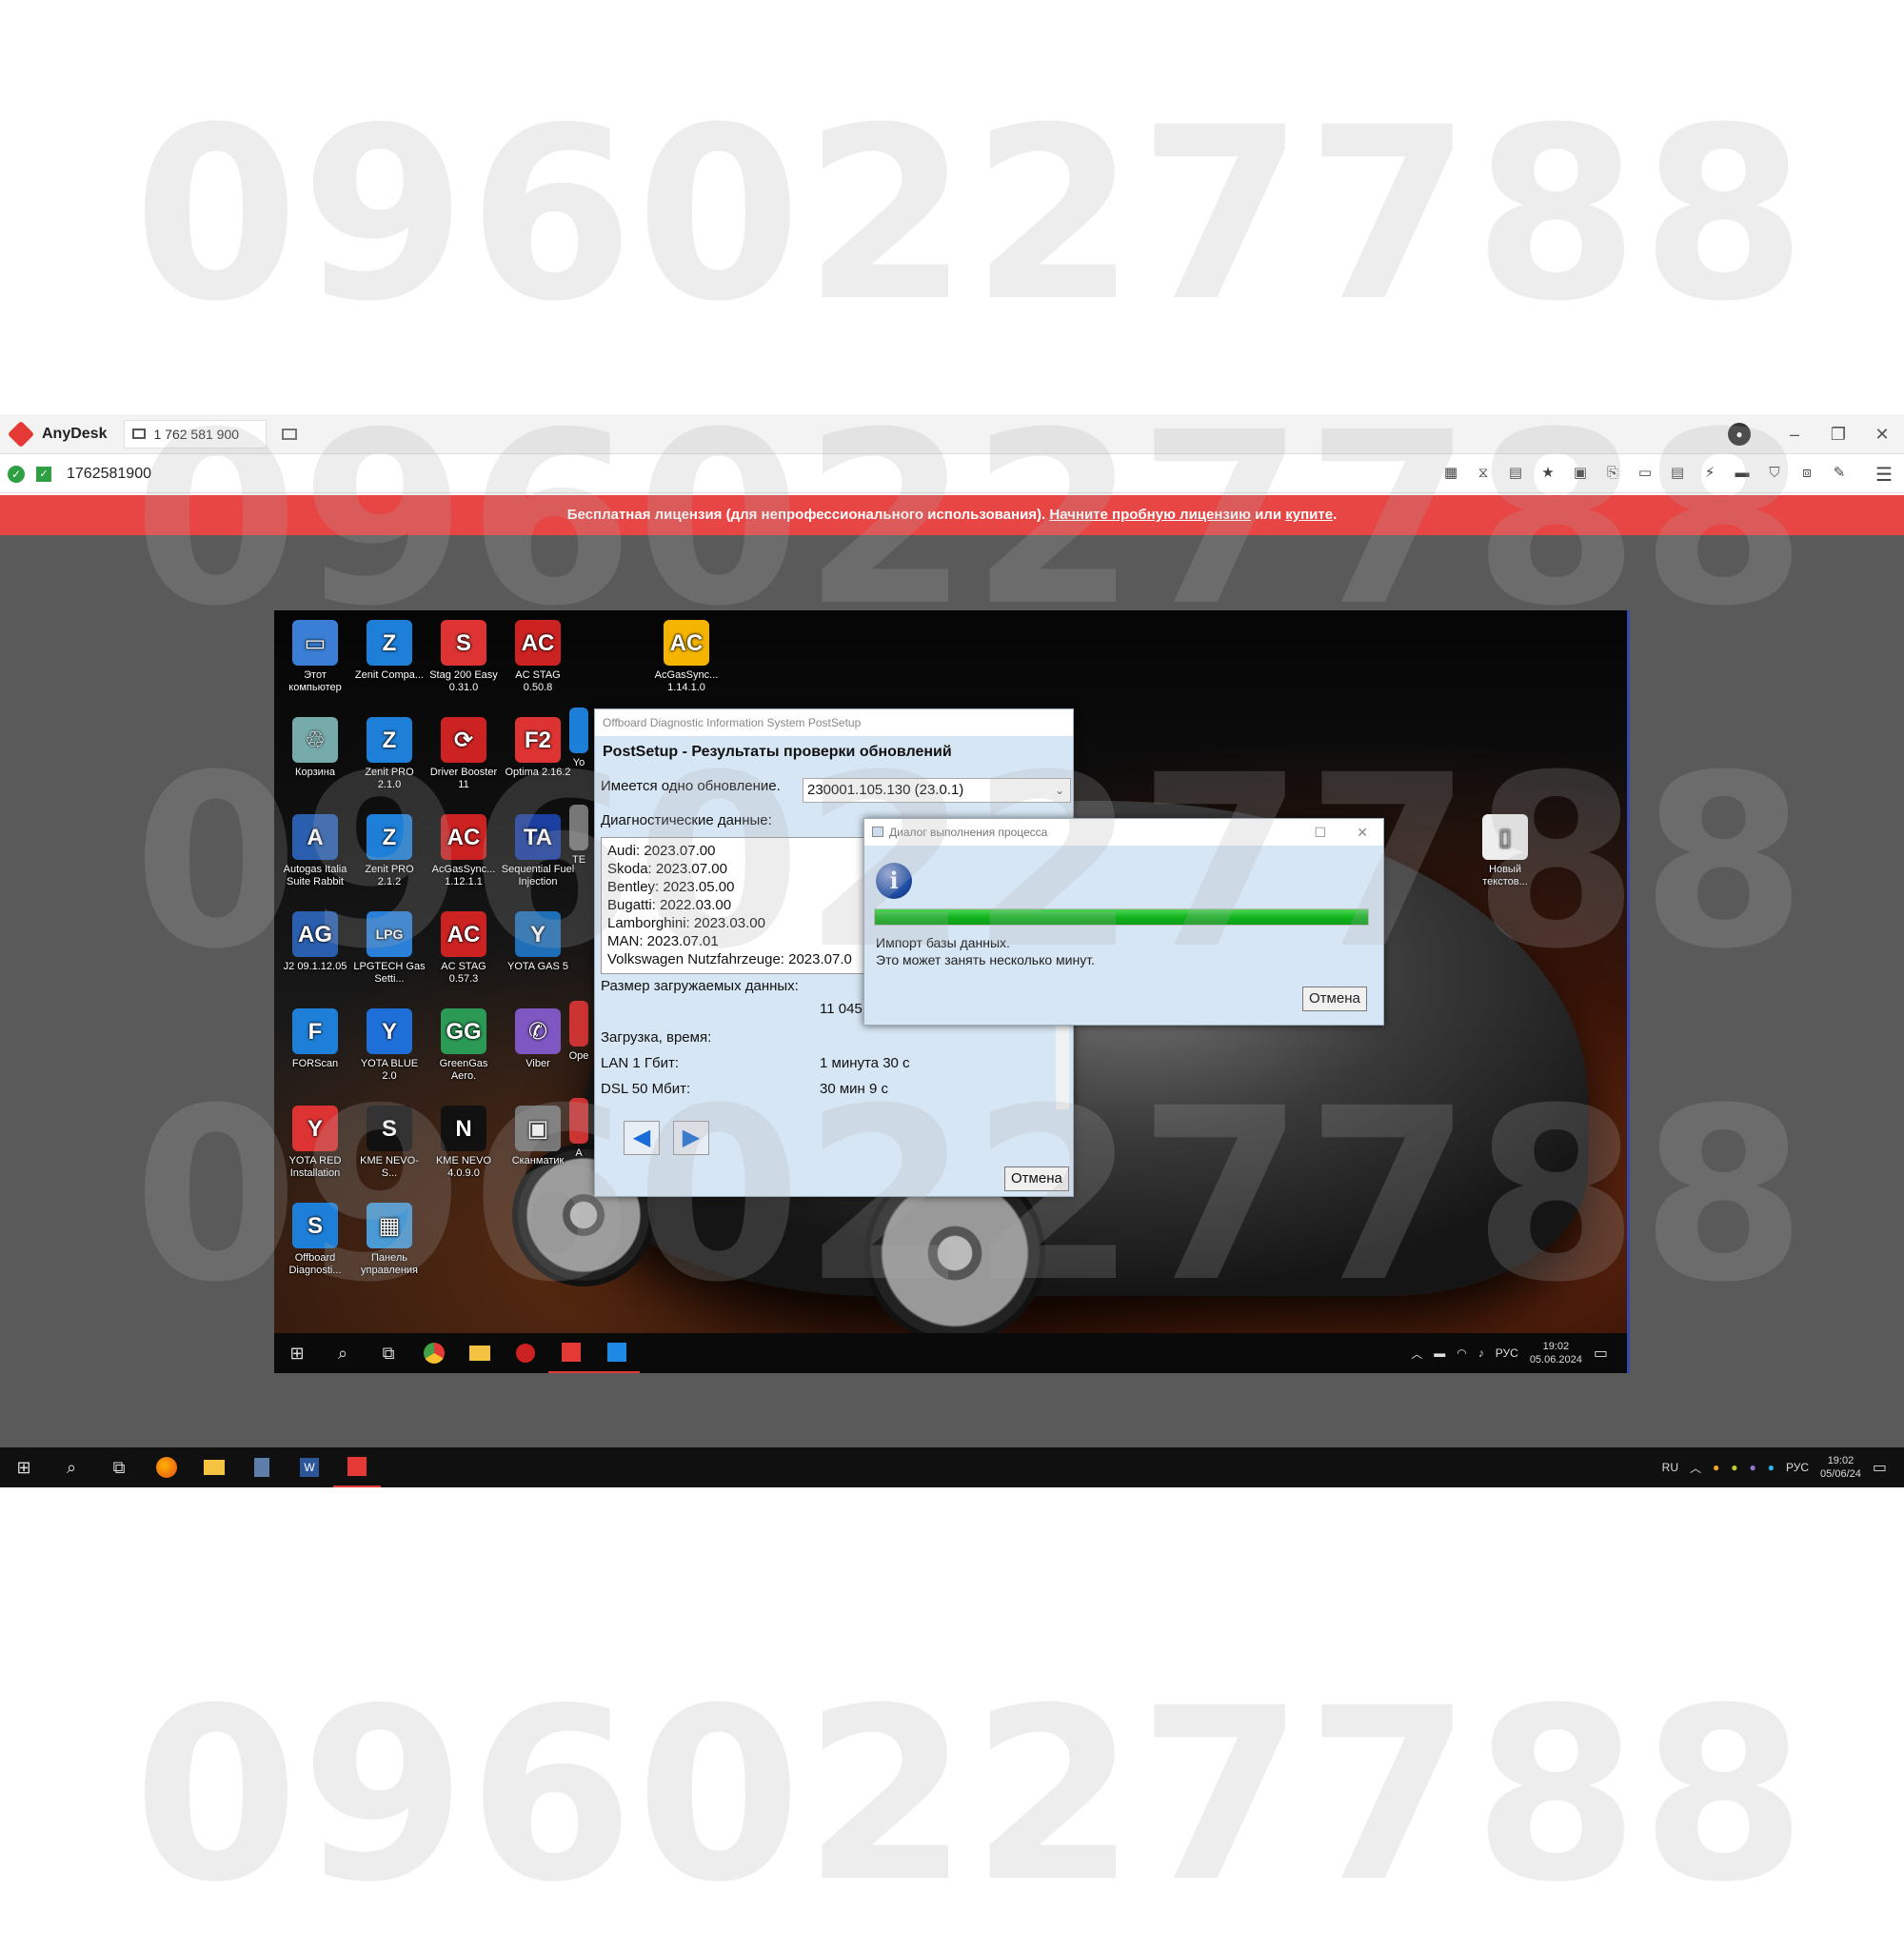 The image size is (1904, 1934). Describe the element at coordinates (463, 1150) in the screenshot. I see `desktop-icon: N KME NEVO 4.0.9.0` at that location.